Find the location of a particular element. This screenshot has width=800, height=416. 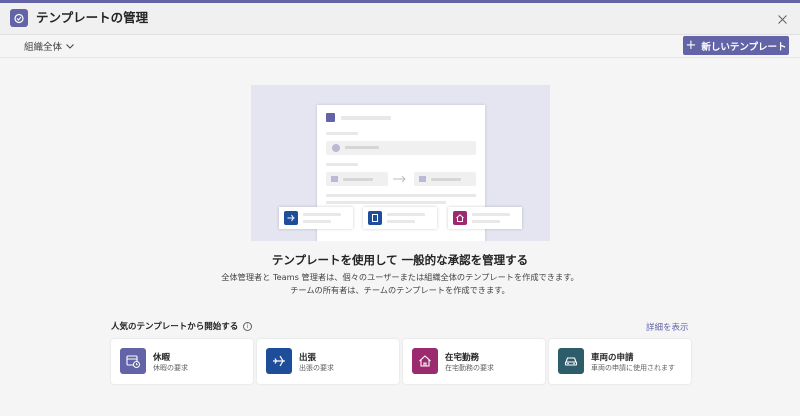

illustration-arrow-icon is located at coordinates (399, 179).